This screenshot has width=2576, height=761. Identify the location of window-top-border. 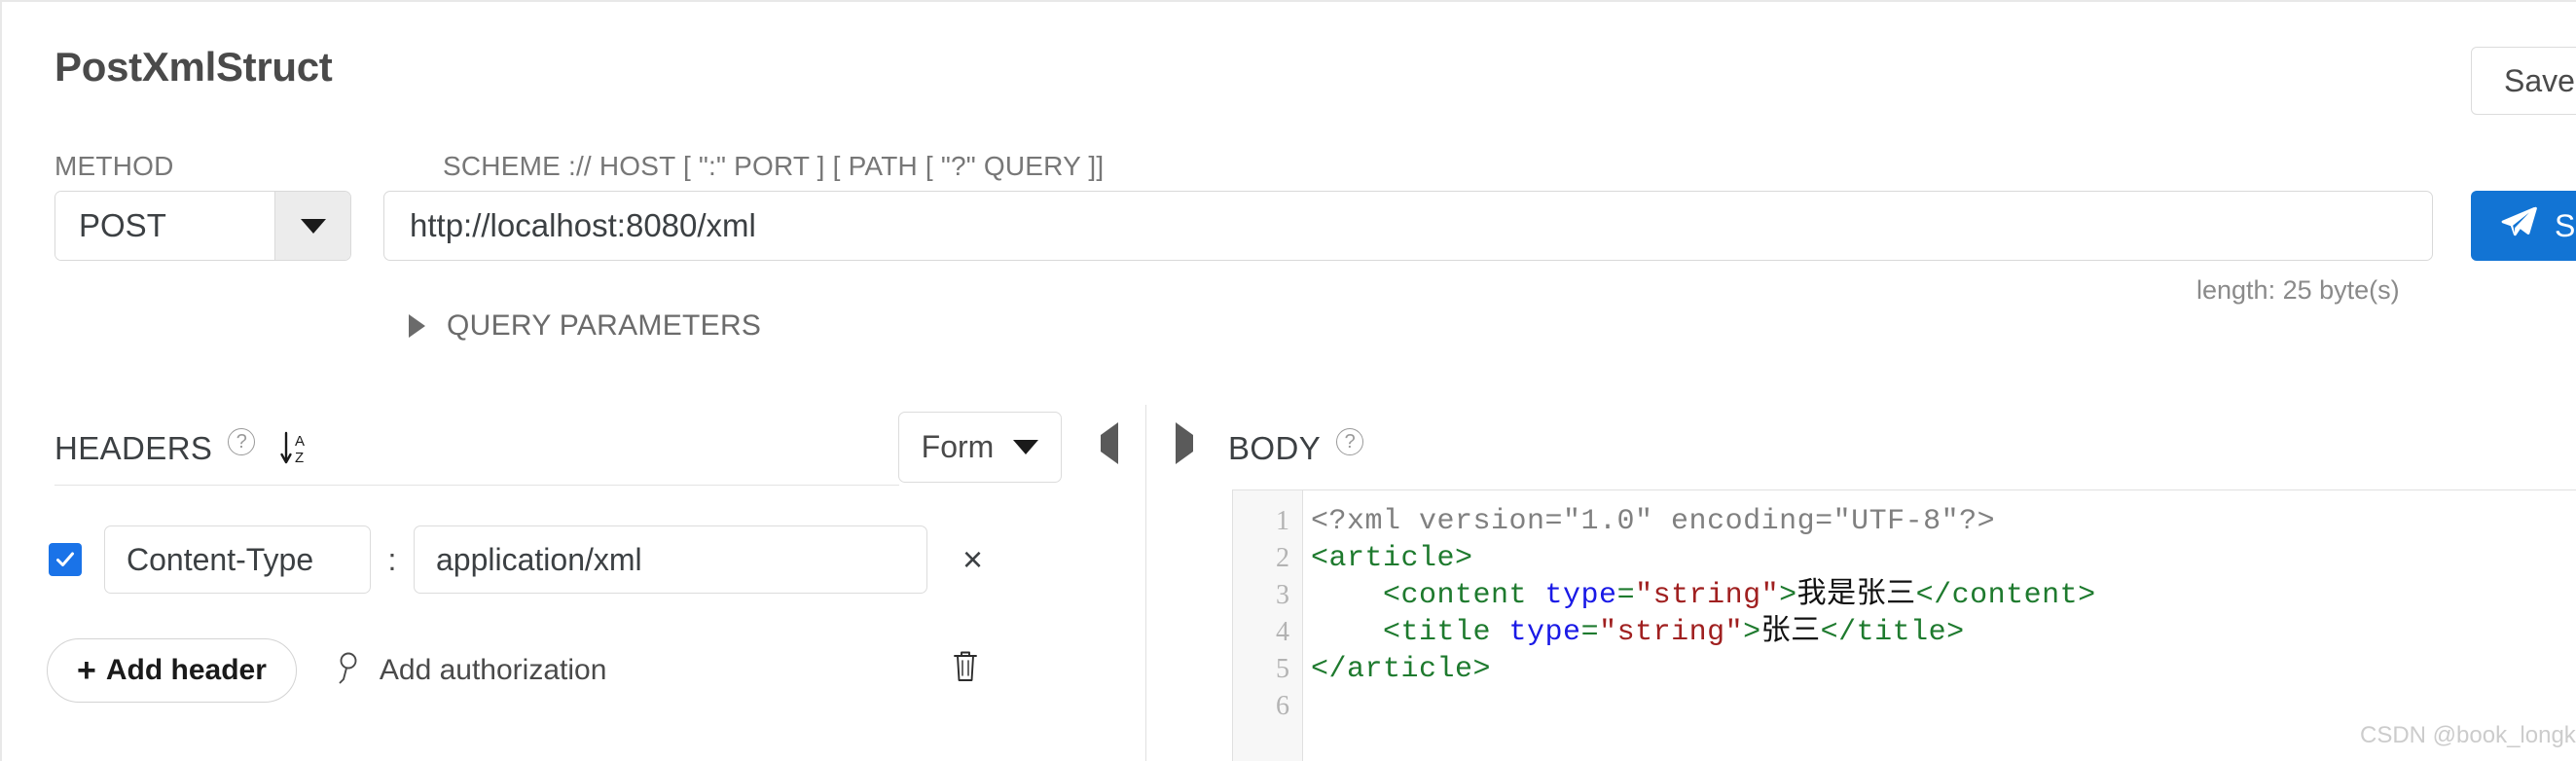
(1288, 1).